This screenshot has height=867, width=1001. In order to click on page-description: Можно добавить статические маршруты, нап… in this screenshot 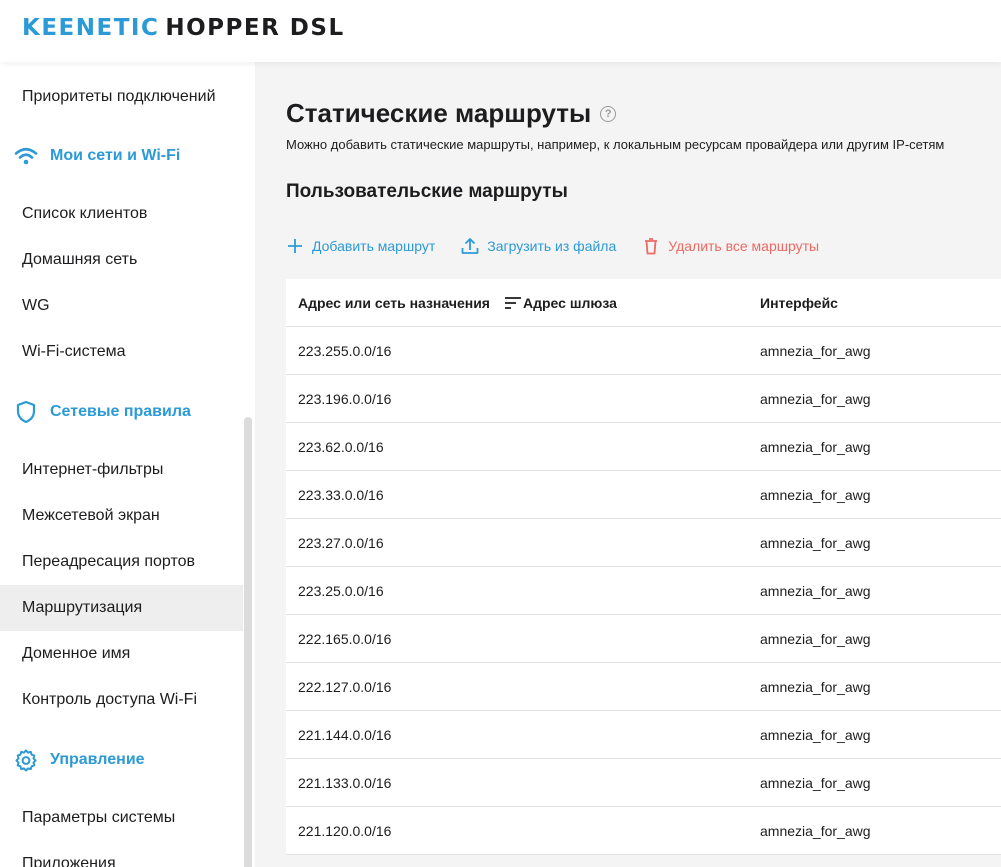, I will do `click(615, 144)`.